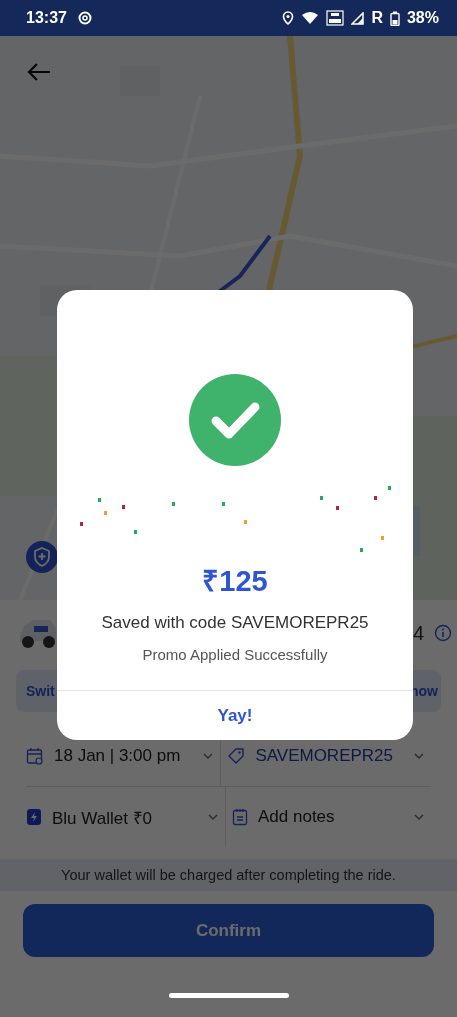  What do you see at coordinates (42, 557) in the screenshot?
I see `shield-icon` at bounding box center [42, 557].